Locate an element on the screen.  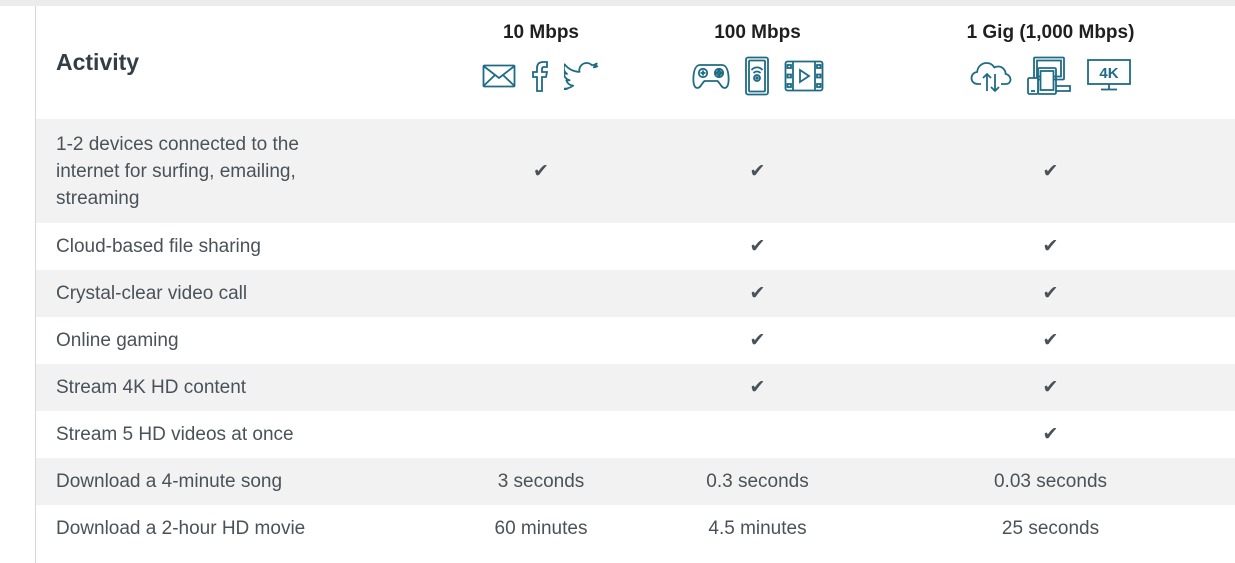
table-row: Stream 5 HD videos at once ✔ is located at coordinates (635, 434).